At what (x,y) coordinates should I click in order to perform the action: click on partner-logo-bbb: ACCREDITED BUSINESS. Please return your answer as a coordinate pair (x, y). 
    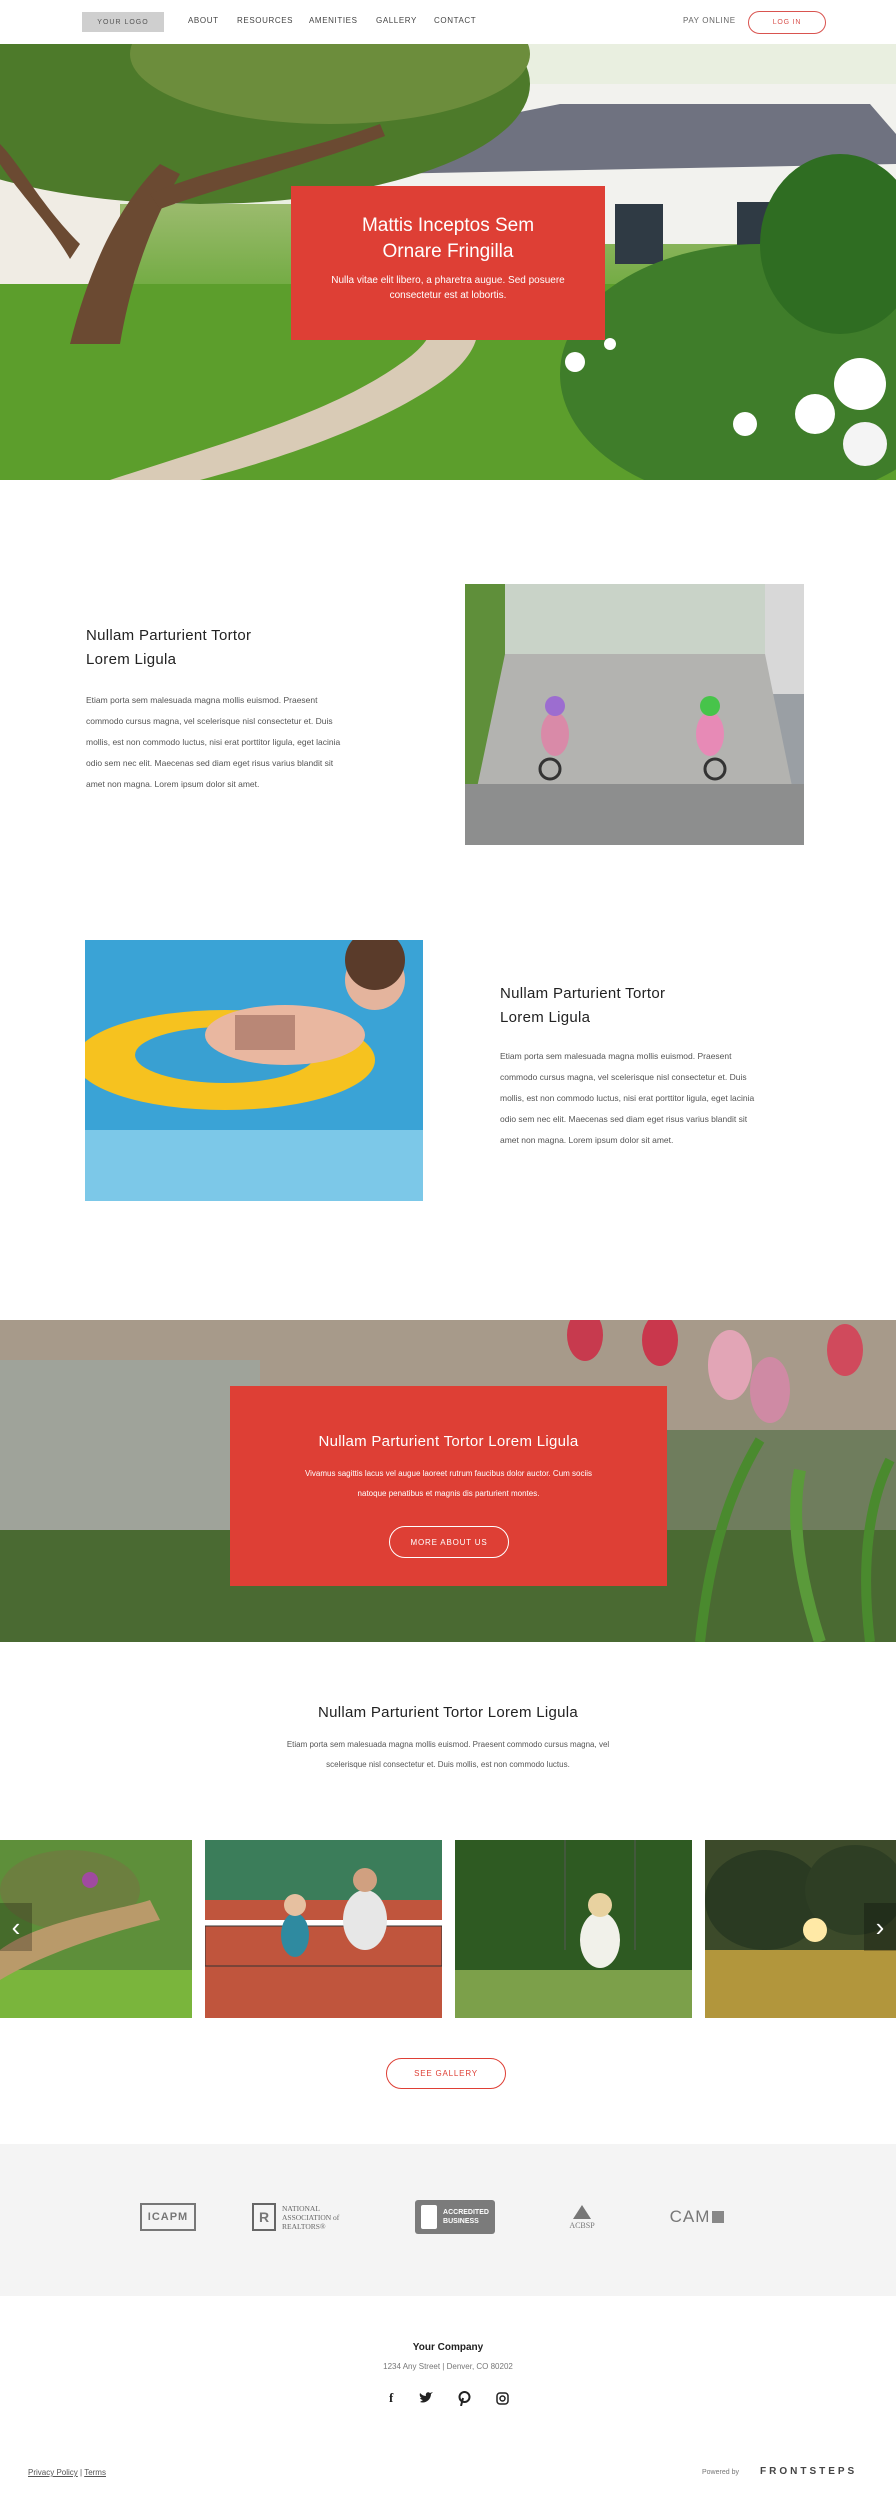
    Looking at the image, I should click on (455, 2217).